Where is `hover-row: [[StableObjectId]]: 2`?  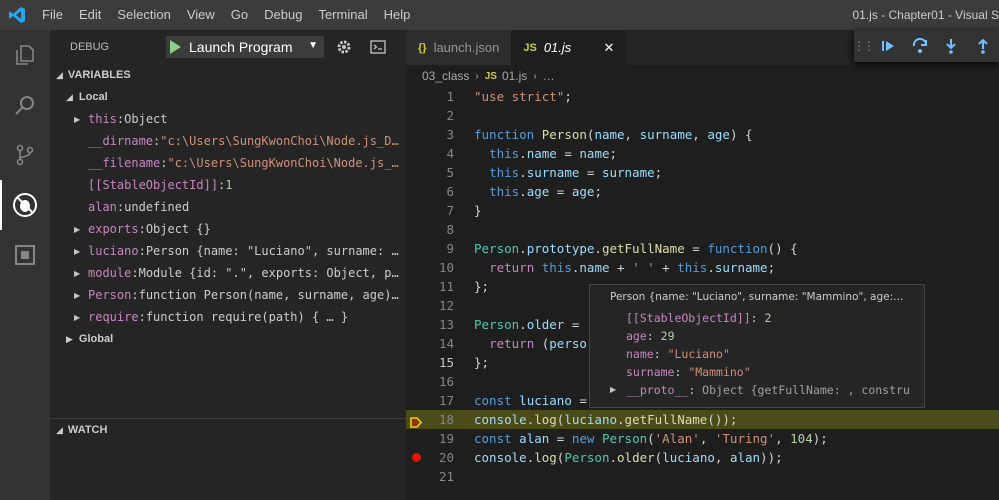
hover-row: [[StableObjectId]]: 2 is located at coordinates (757, 318).